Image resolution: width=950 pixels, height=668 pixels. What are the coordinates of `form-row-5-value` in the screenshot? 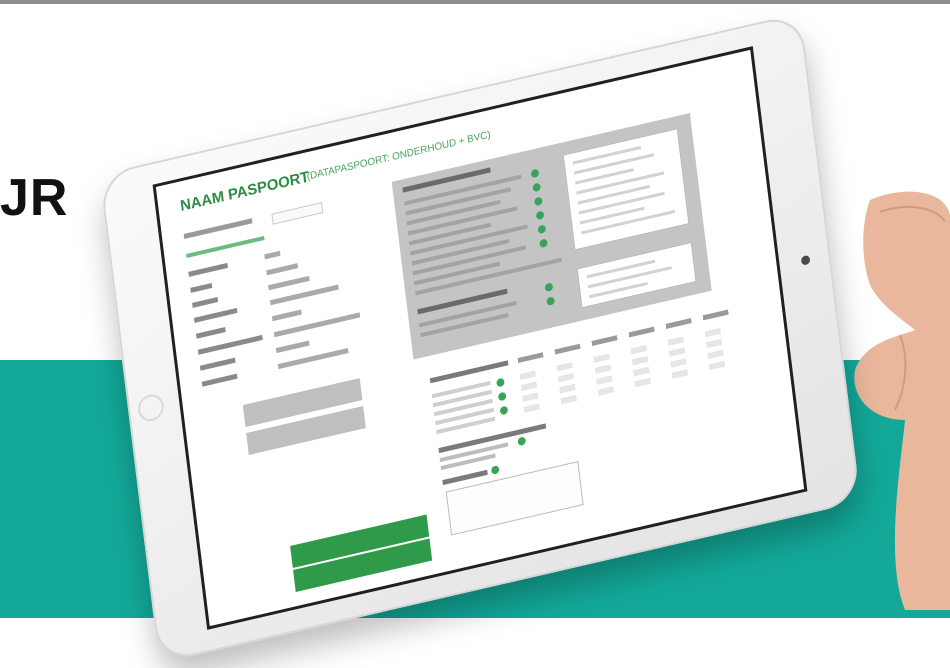 It's located at (286, 315).